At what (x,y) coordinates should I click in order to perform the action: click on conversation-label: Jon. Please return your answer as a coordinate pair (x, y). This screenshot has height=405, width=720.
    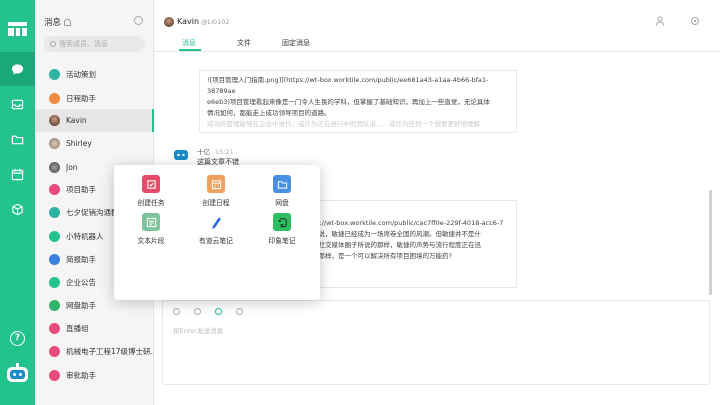
    Looking at the image, I should click on (72, 167).